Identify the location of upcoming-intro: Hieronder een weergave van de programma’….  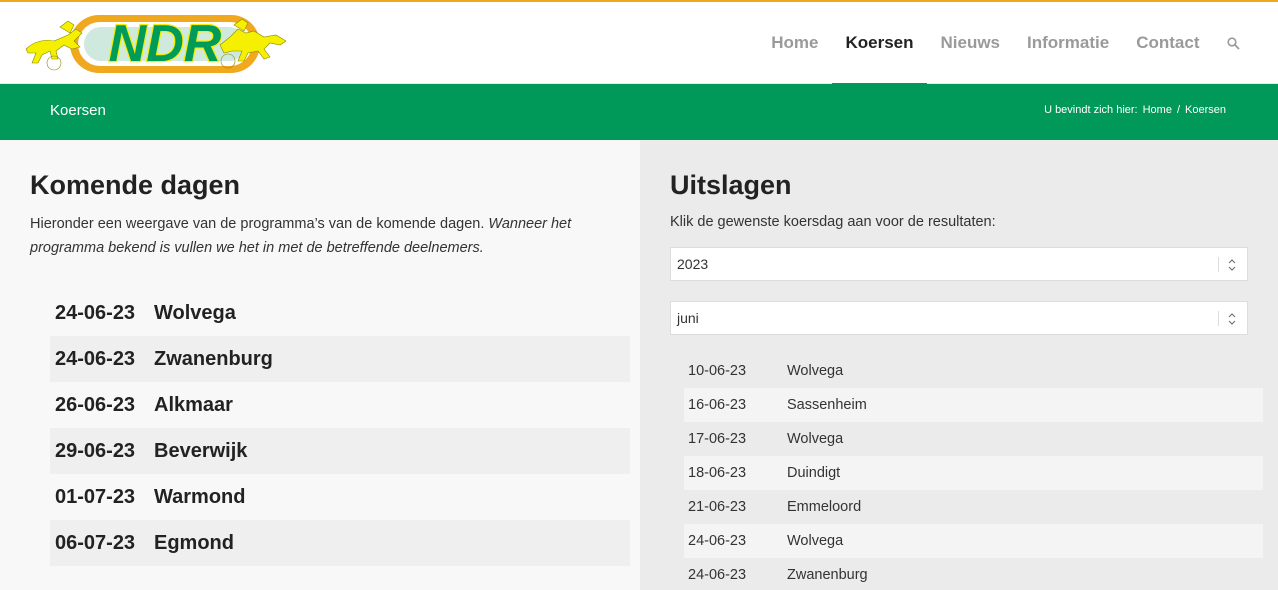
(320, 236).